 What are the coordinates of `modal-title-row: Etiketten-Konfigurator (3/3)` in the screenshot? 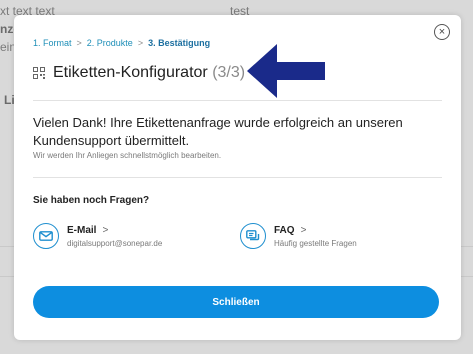 It's located at (139, 73).